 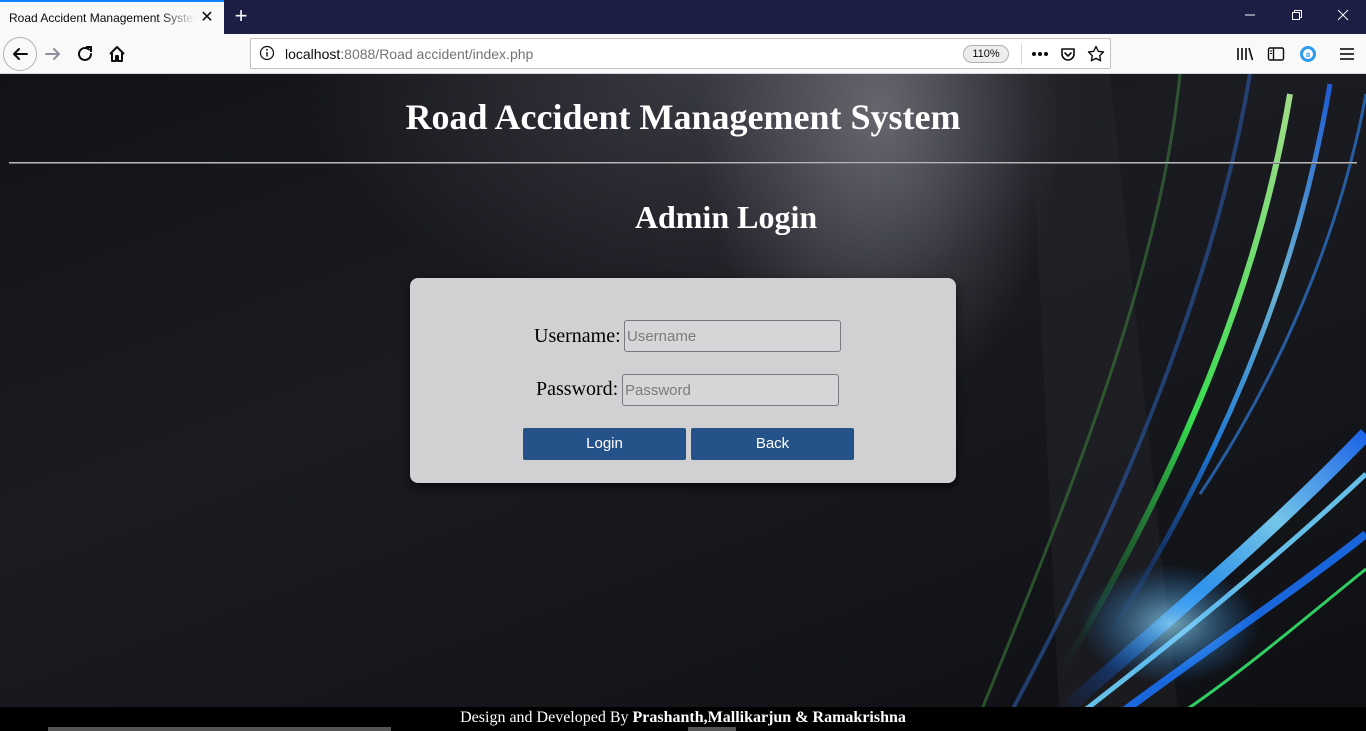 I want to click on horizontal-scrollbar, so click(x=219, y=729).